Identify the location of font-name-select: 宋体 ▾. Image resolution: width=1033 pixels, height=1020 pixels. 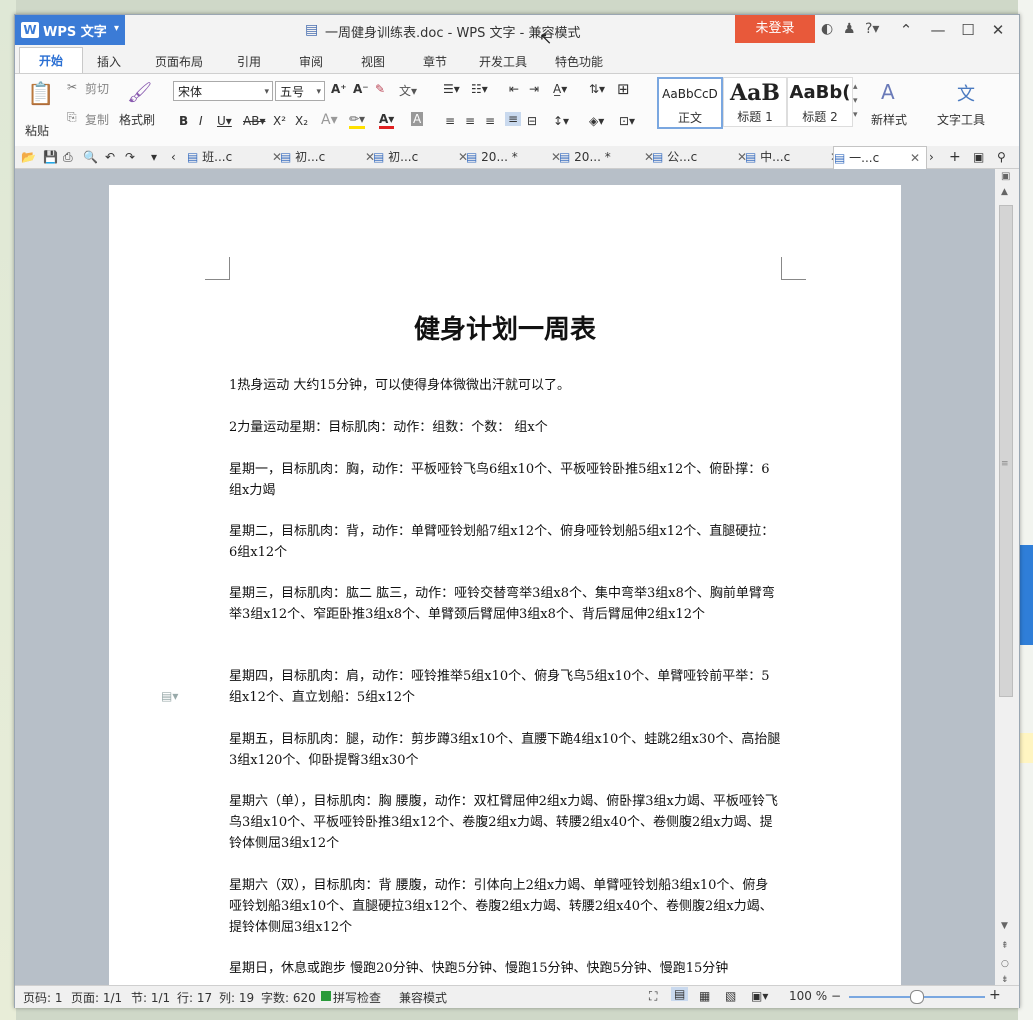
(223, 91).